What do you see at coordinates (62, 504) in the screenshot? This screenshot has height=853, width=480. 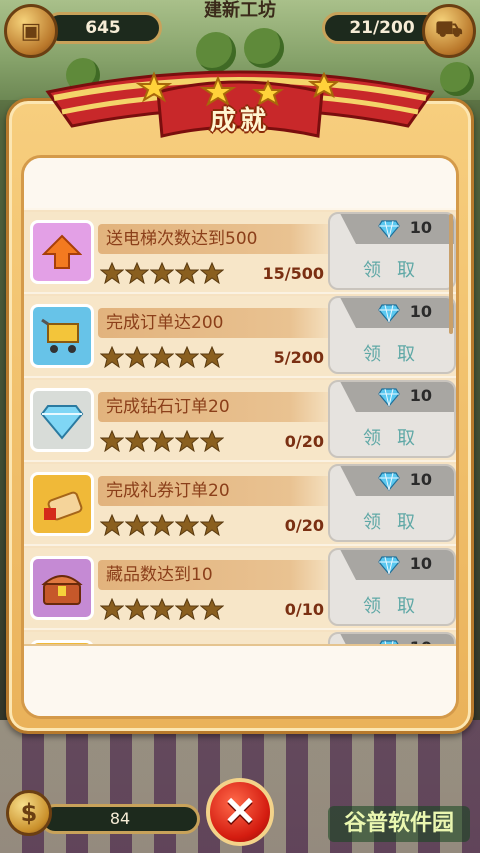 I see `scroll-coupon-icon` at bounding box center [62, 504].